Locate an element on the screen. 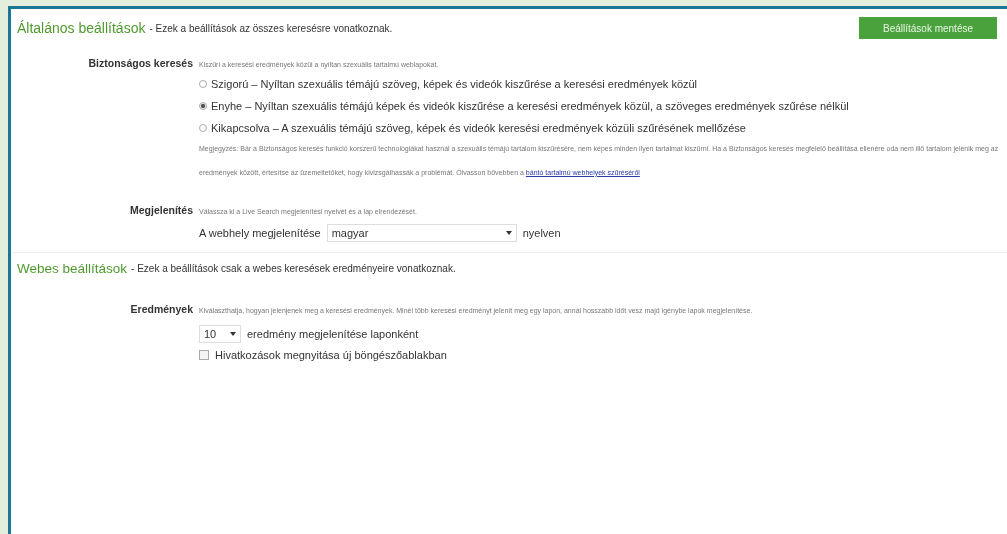 This screenshot has width=1007, height=534. option-label: Kikapcsolva – A szexuális témájú szöveg, képek és videók keresési eredmények közüli szűrésének mellőzése is located at coordinates (478, 128).